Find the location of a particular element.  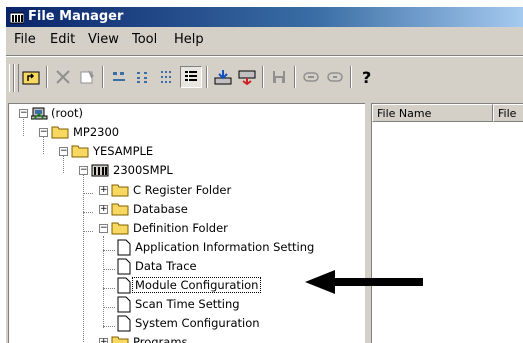

save-icon is located at coordinates (279, 77).